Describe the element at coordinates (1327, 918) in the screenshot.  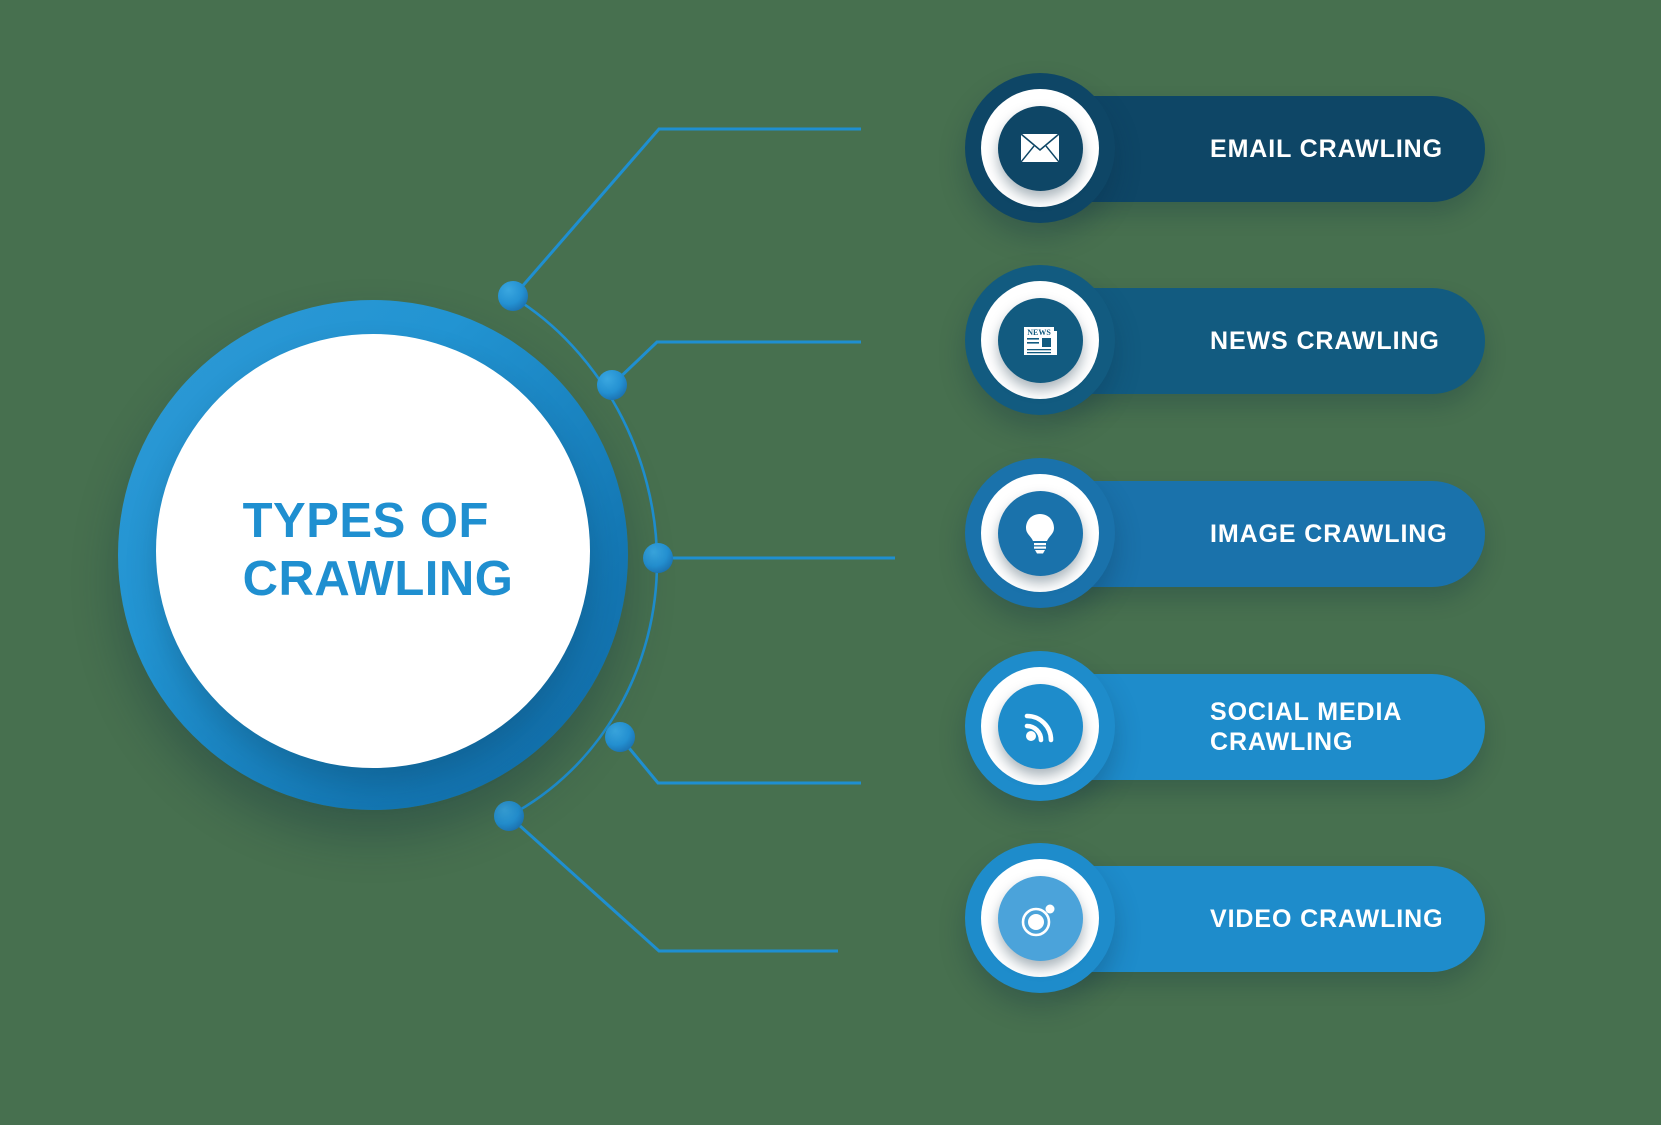
I see `item-label-video: VIDEO CRAWLING` at that location.